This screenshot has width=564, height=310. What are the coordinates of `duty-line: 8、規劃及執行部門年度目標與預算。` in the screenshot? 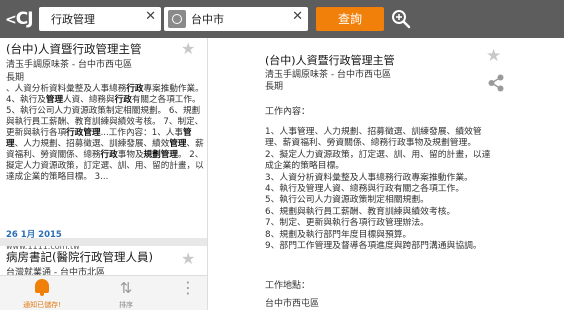 It's located at (338, 234).